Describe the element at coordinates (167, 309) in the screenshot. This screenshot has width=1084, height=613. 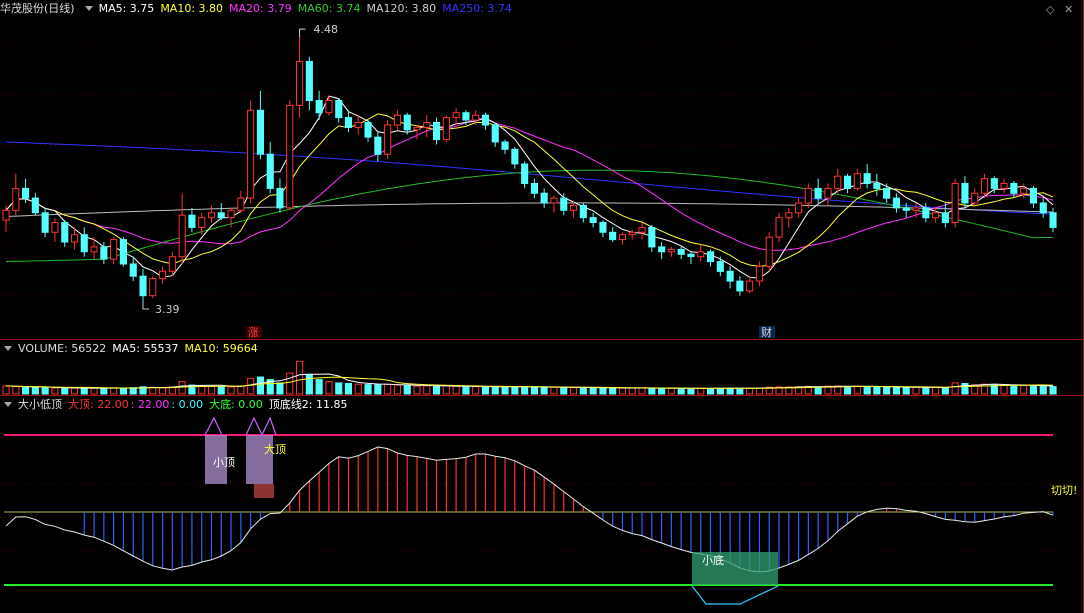
I see `low-price-label: 3.39` at that location.